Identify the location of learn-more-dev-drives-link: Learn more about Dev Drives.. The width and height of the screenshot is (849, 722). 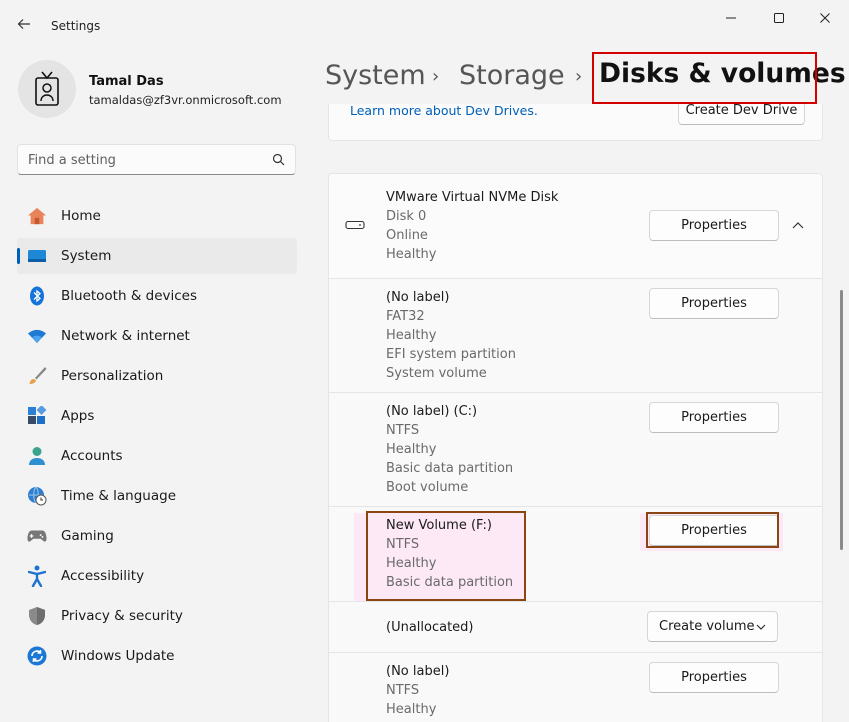
(444, 110).